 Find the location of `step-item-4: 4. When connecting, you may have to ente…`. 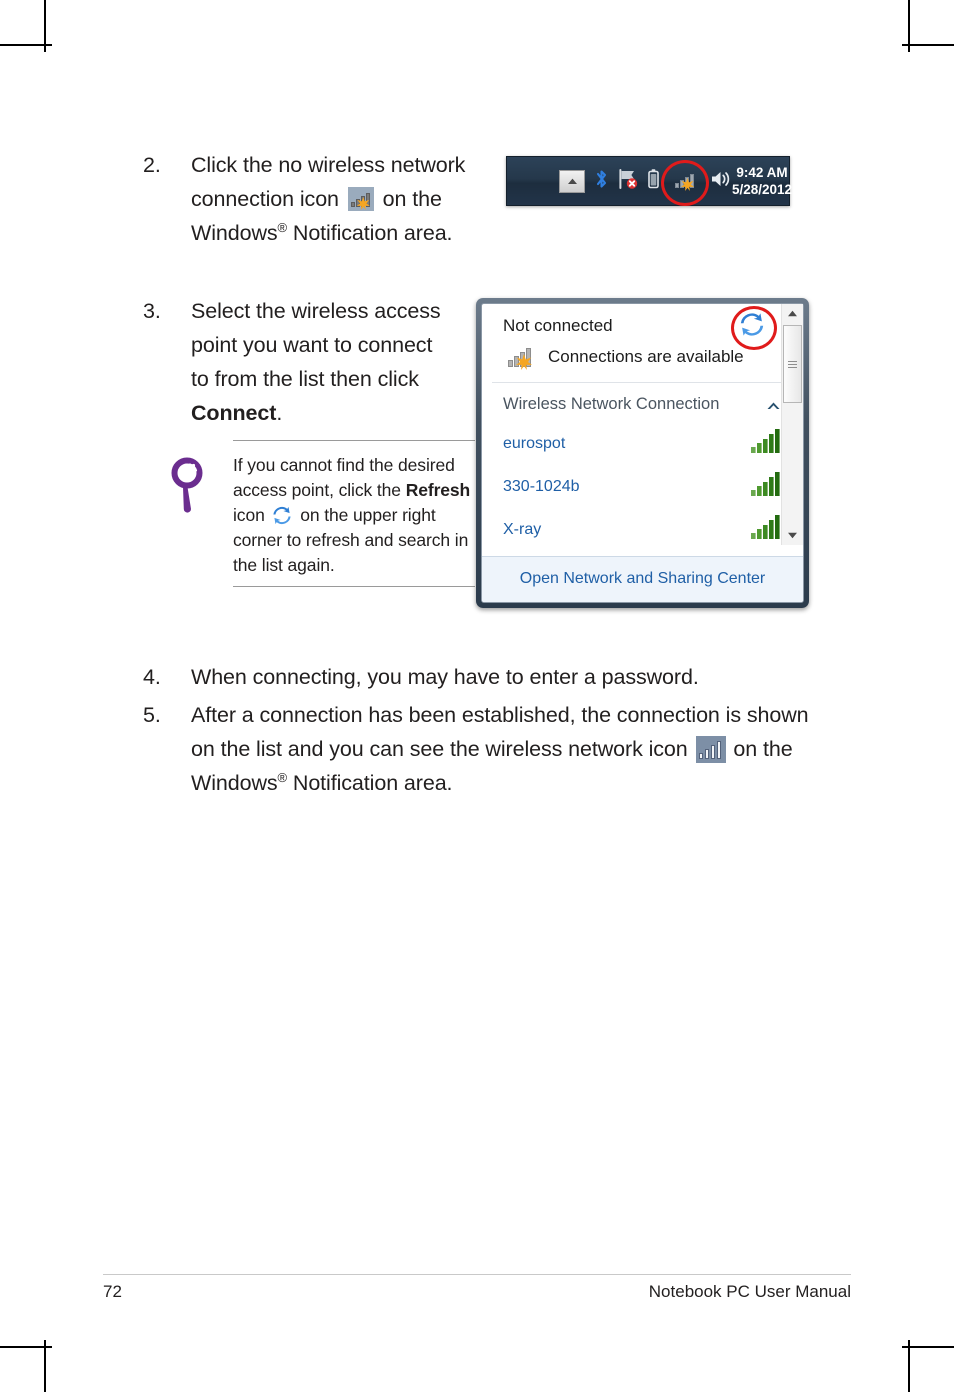

step-item-4: 4. When connecting, you may have to ente… is located at coordinates (483, 677).